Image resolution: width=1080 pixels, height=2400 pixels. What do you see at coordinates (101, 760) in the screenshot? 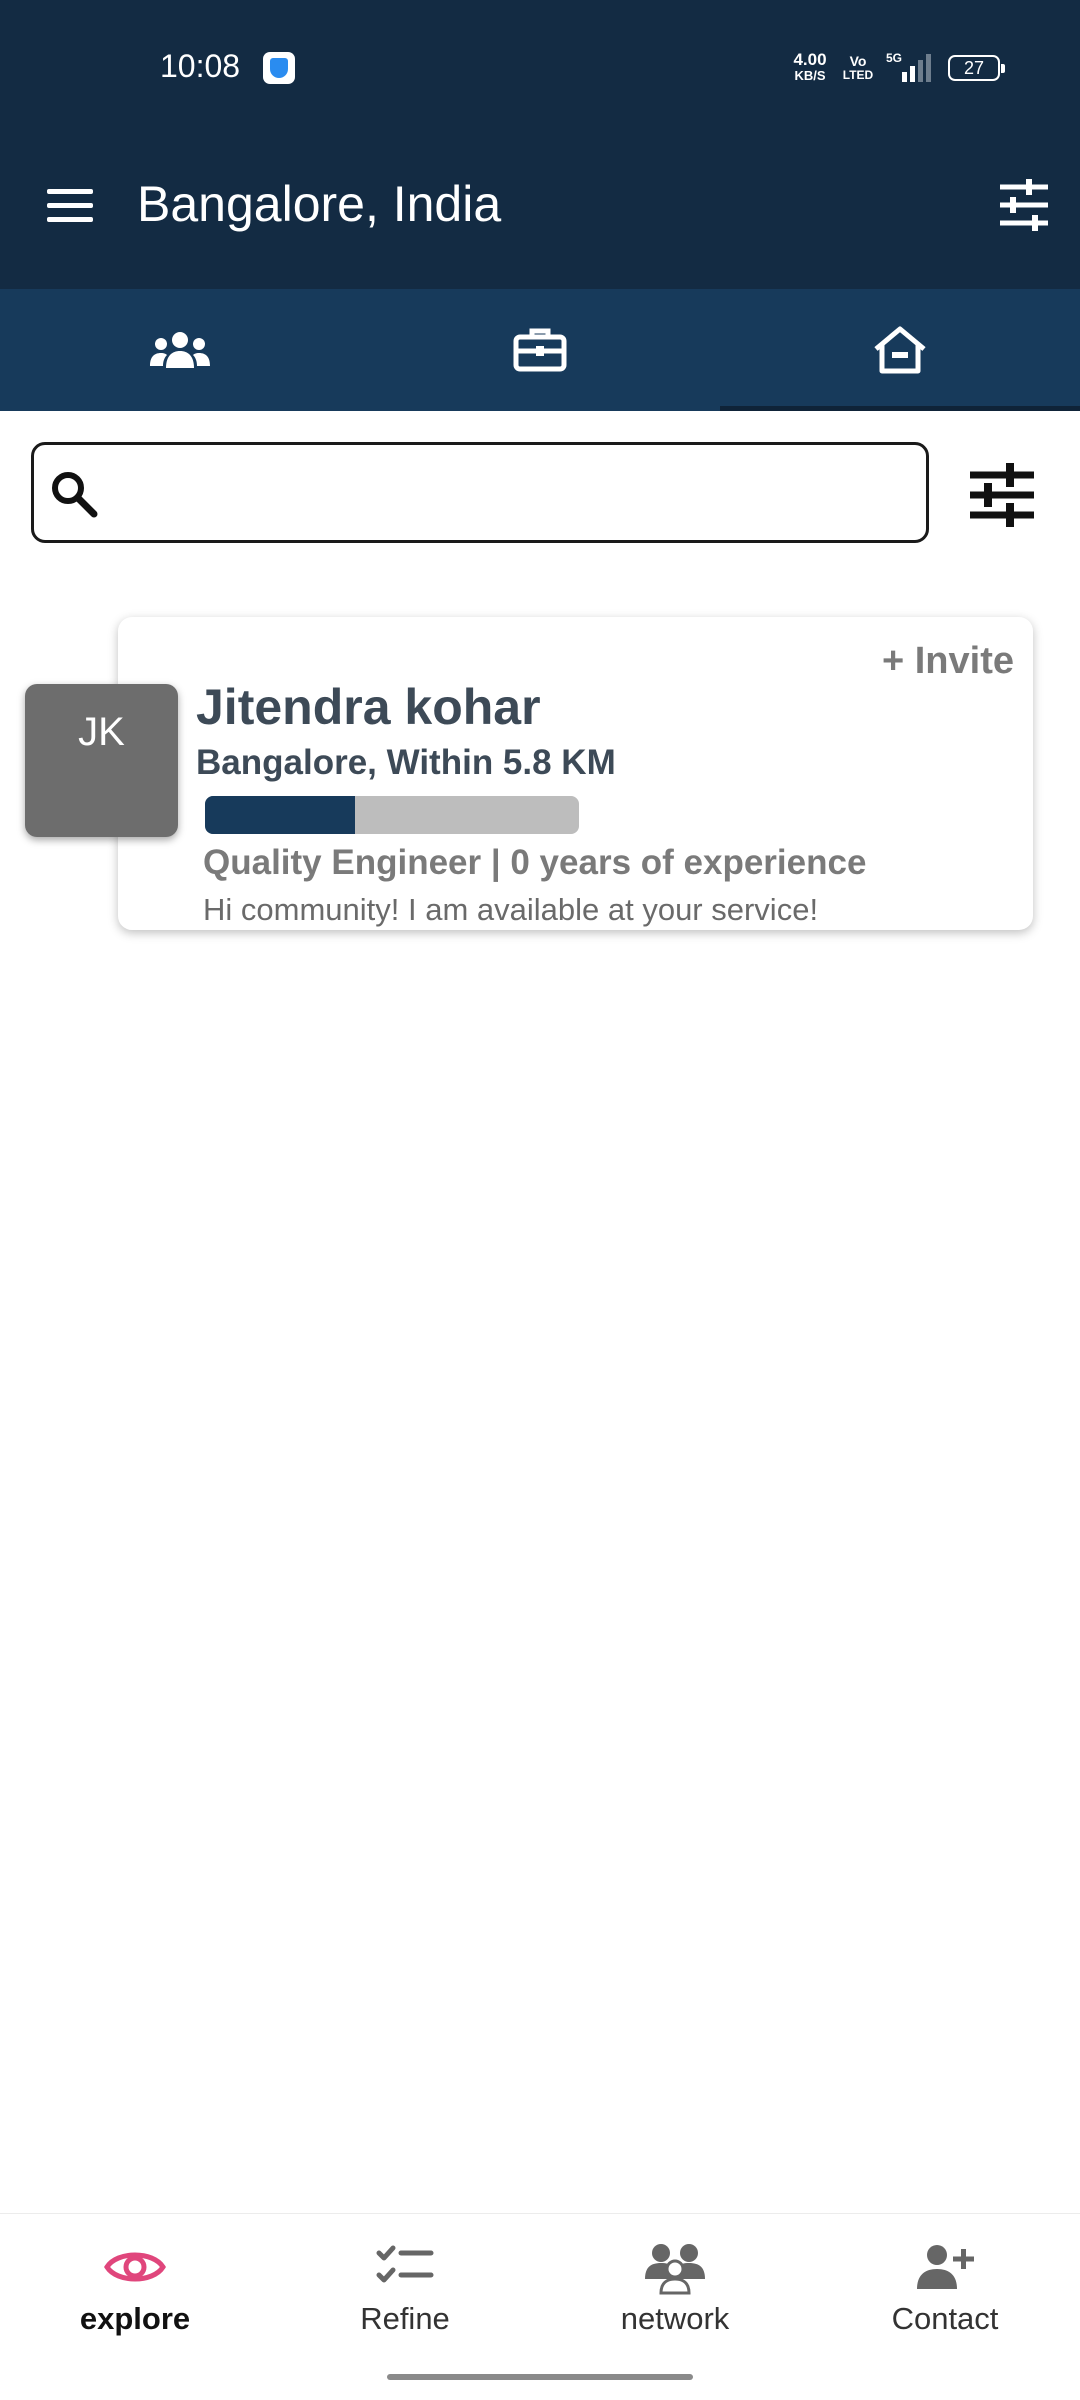
I see `avatar: JK` at bounding box center [101, 760].